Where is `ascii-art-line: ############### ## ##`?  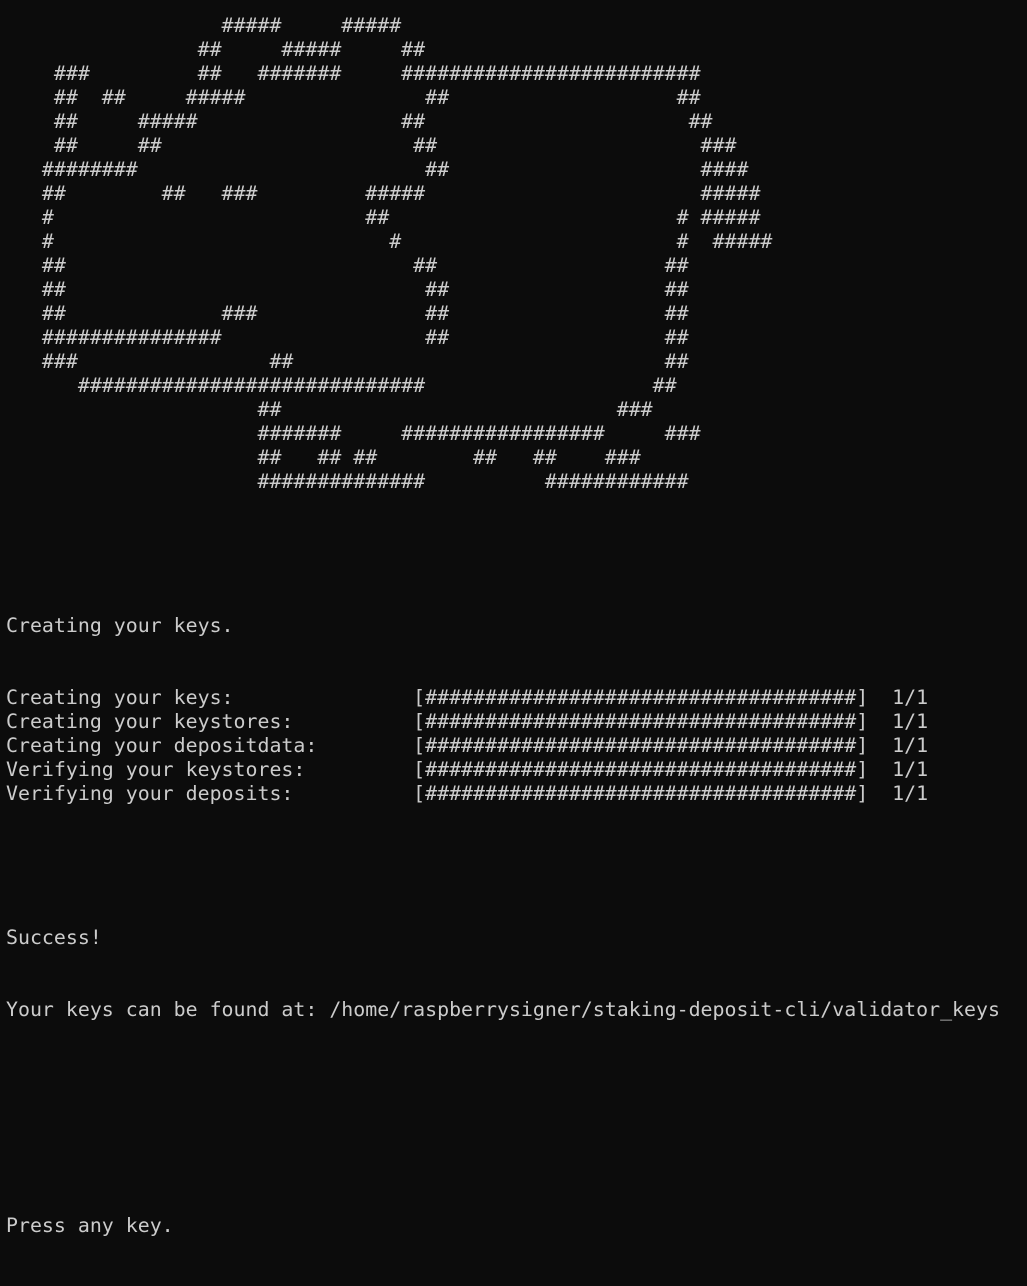 ascii-art-line: ############### ## ## is located at coordinates (347, 337).